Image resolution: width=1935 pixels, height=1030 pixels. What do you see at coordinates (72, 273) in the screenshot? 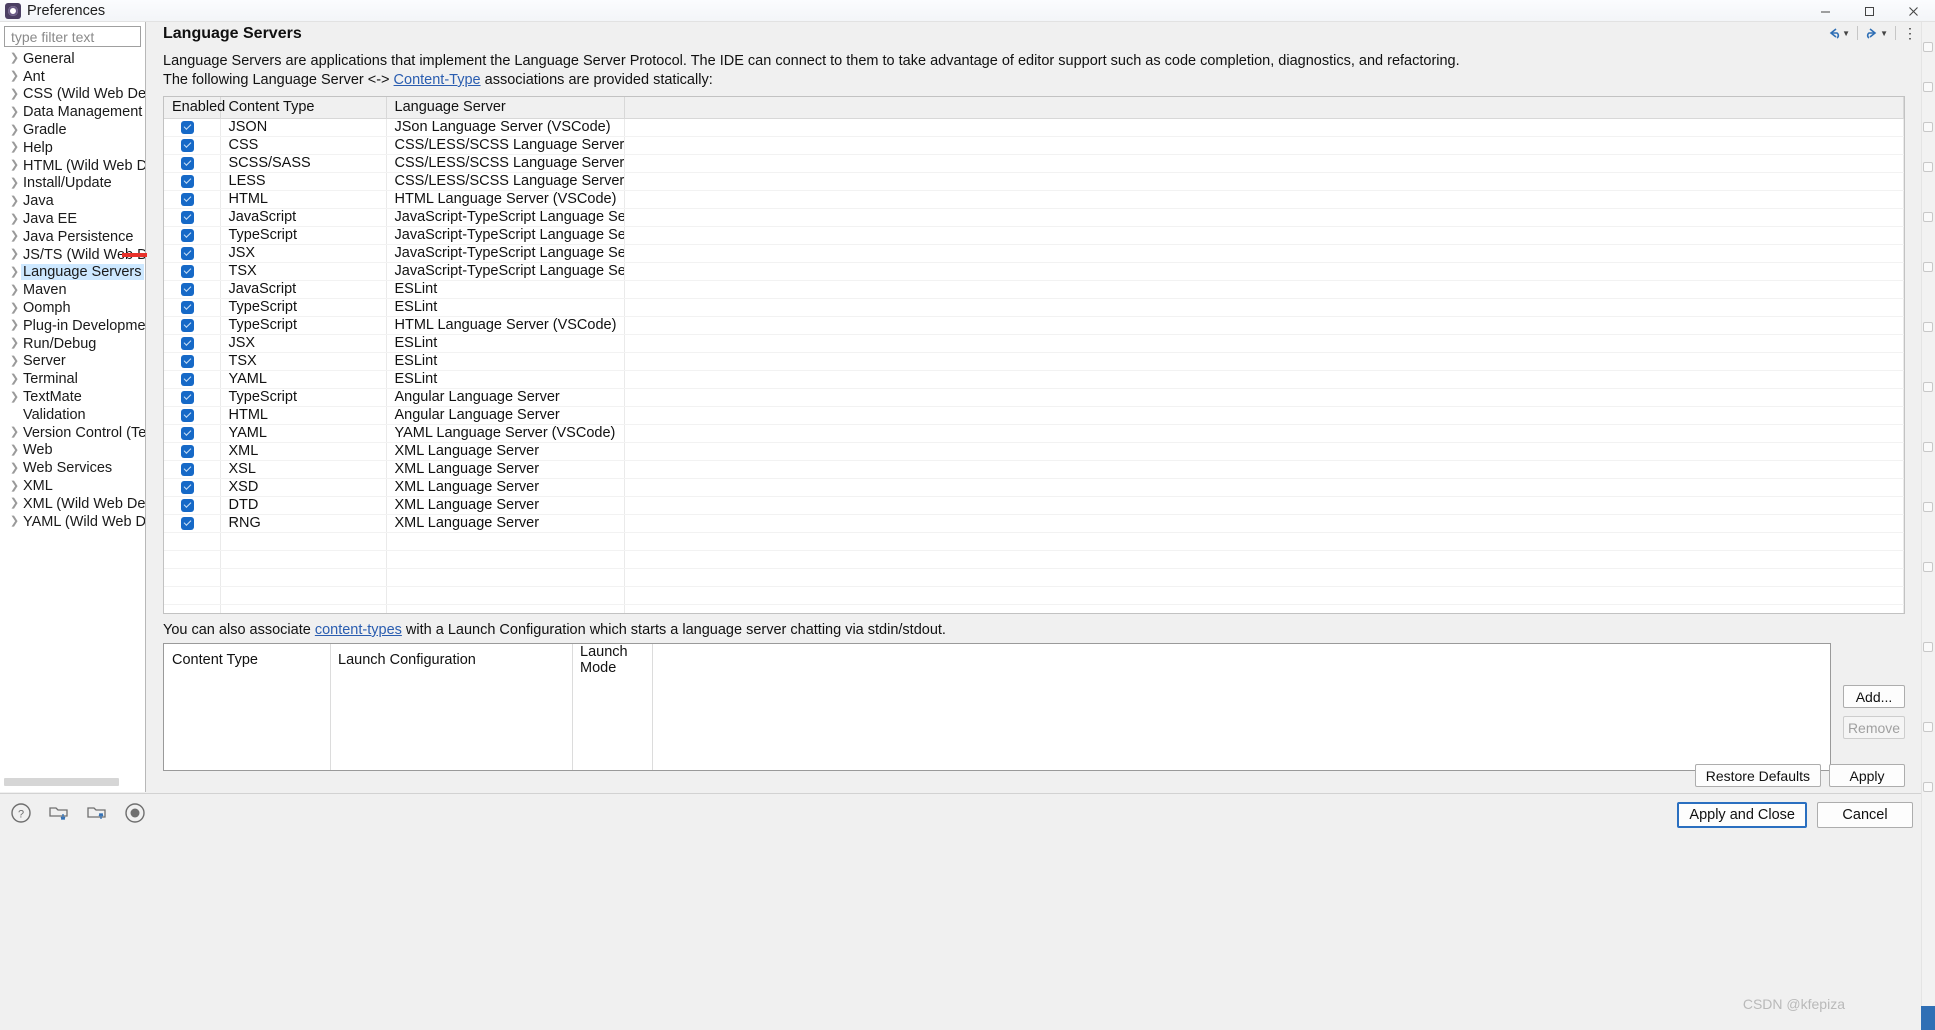
I see `sidebar-item-language-servers: ❯ Language Servers` at bounding box center [72, 273].